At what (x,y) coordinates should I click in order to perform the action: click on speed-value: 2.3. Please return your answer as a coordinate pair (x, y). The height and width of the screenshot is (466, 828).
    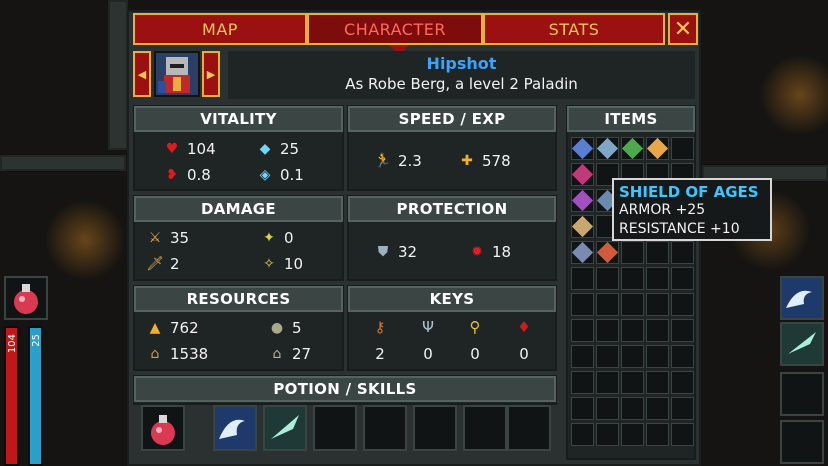
    Looking at the image, I should click on (410, 161).